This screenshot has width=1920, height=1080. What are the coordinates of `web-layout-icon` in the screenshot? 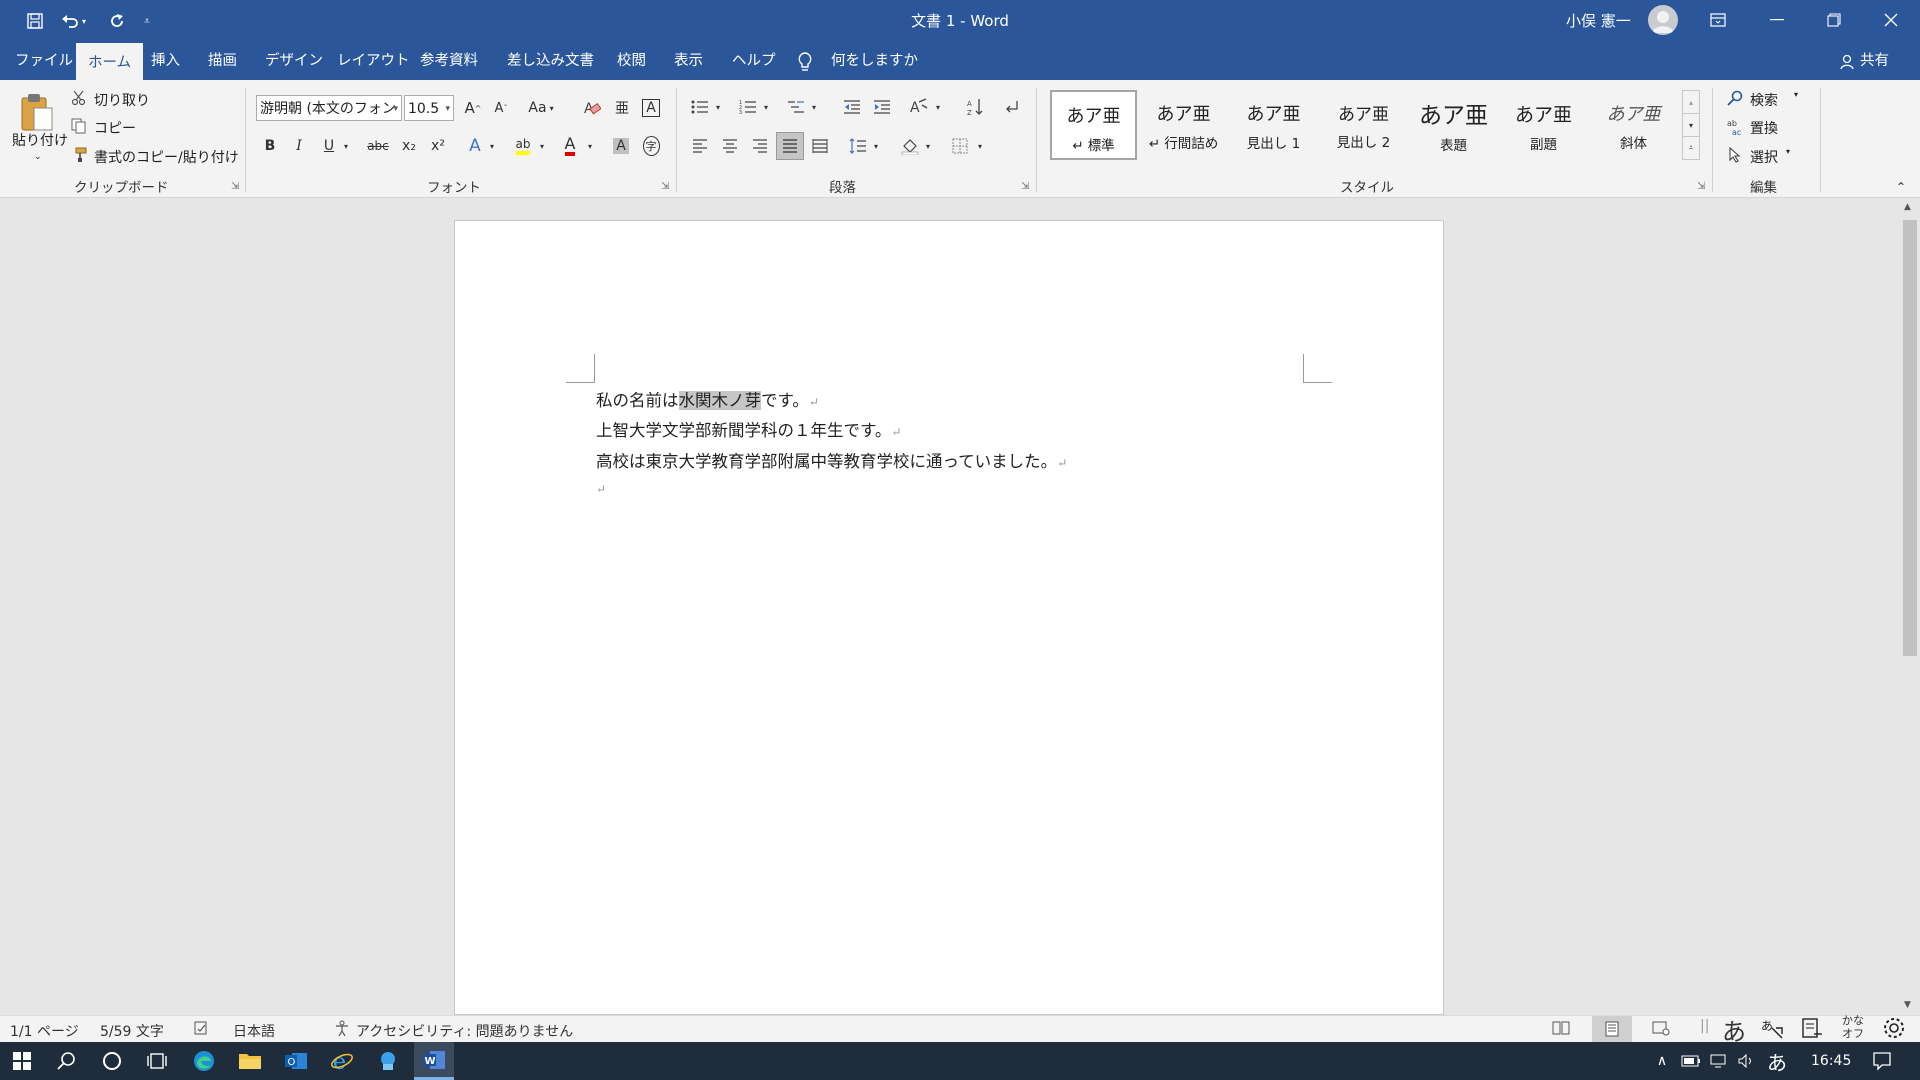 It's located at (1661, 1030).